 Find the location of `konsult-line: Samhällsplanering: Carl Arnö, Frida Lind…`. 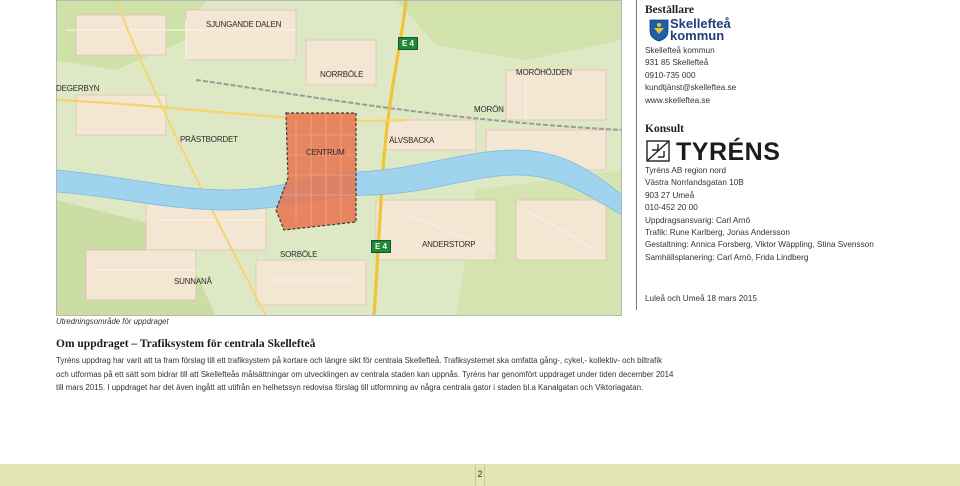

konsult-line: Samhällsplanering: Carl Arnö, Frida Lind… is located at coordinates (727, 257).